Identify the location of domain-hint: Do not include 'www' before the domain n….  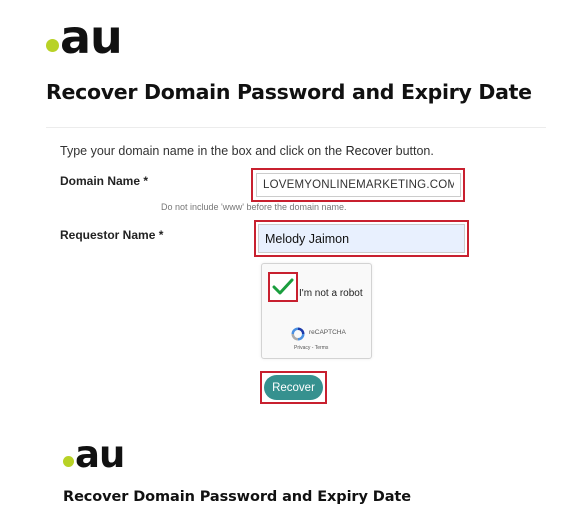
(254, 207).